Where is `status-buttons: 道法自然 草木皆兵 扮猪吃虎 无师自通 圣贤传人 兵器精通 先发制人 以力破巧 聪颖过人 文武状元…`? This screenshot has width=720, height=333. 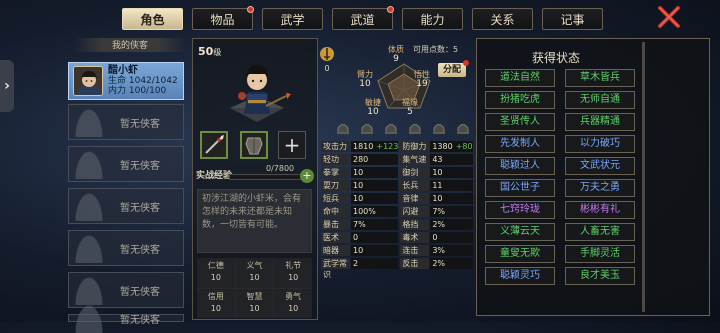
status-buttons: 道法自然 草木皆兵 扮猪吃虎 无师自通 圣贤传人 兵器精通 先发制人 以力破巧 聪颖过人 文武状元… is located at coordinates (561, 177).